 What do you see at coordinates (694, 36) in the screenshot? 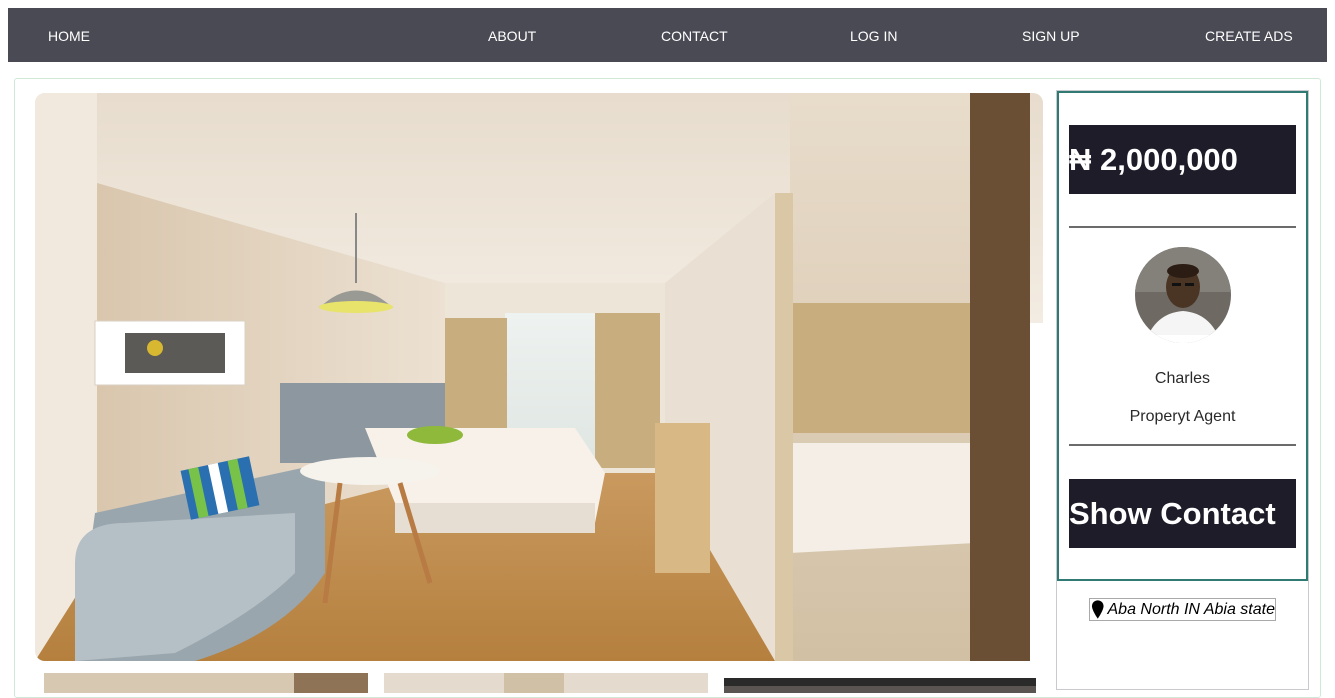
I see `nav-contact-link: CONTACT` at bounding box center [694, 36].